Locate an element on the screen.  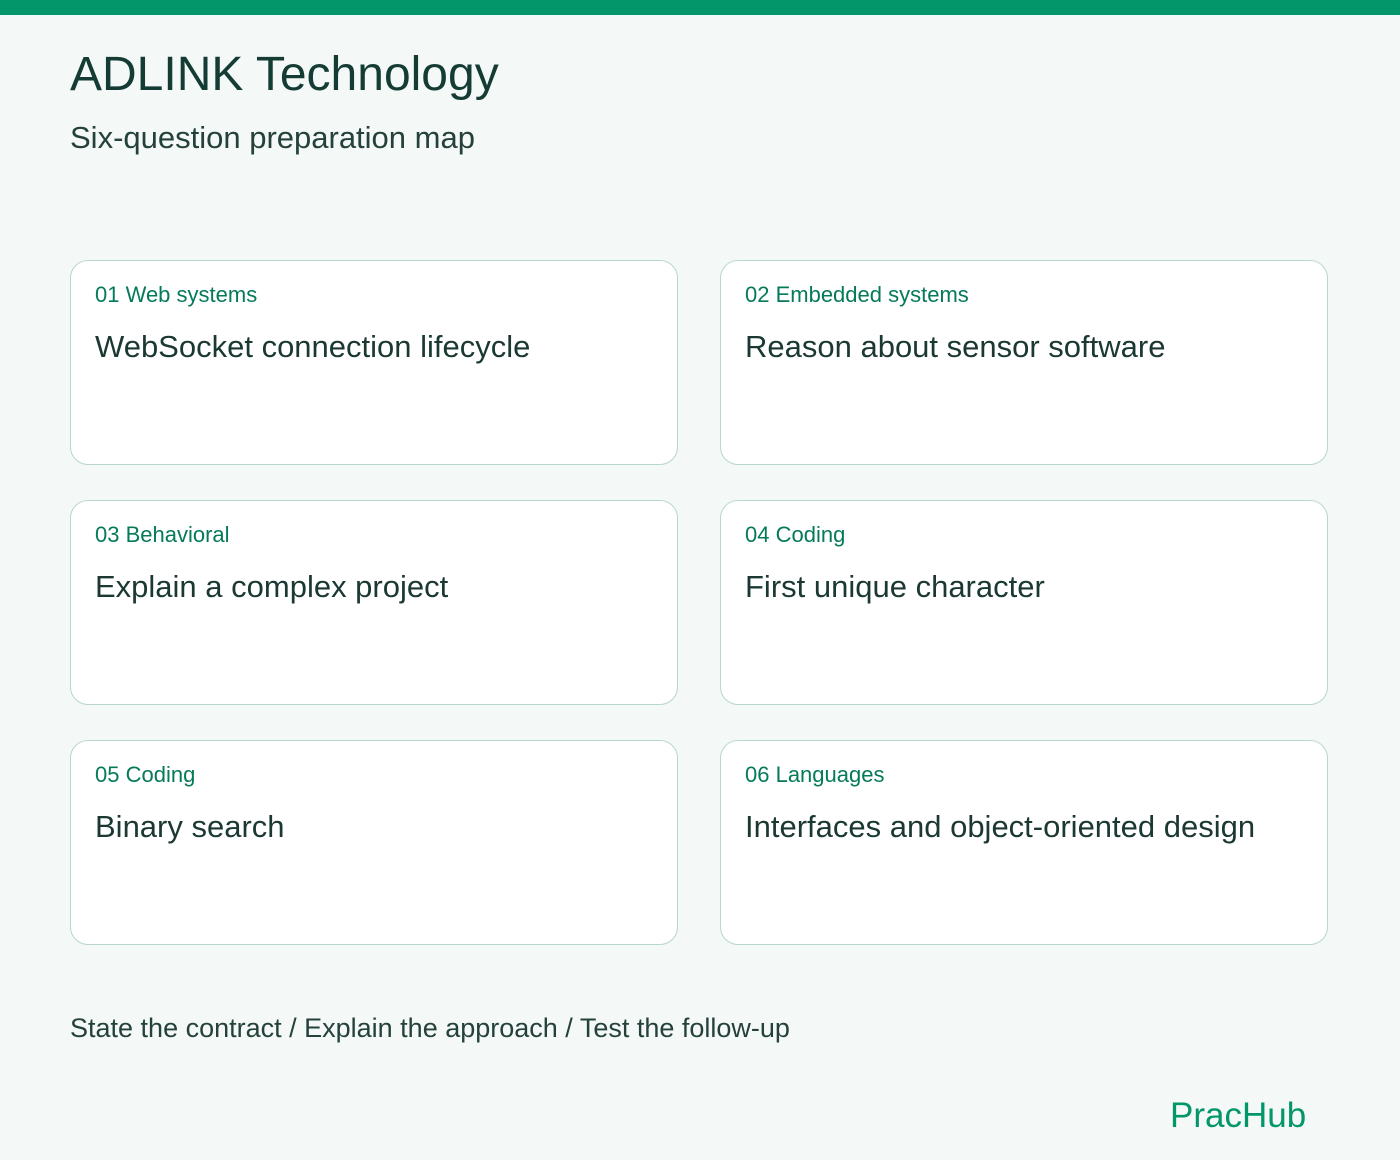
top-accent-bar is located at coordinates (700, 7).